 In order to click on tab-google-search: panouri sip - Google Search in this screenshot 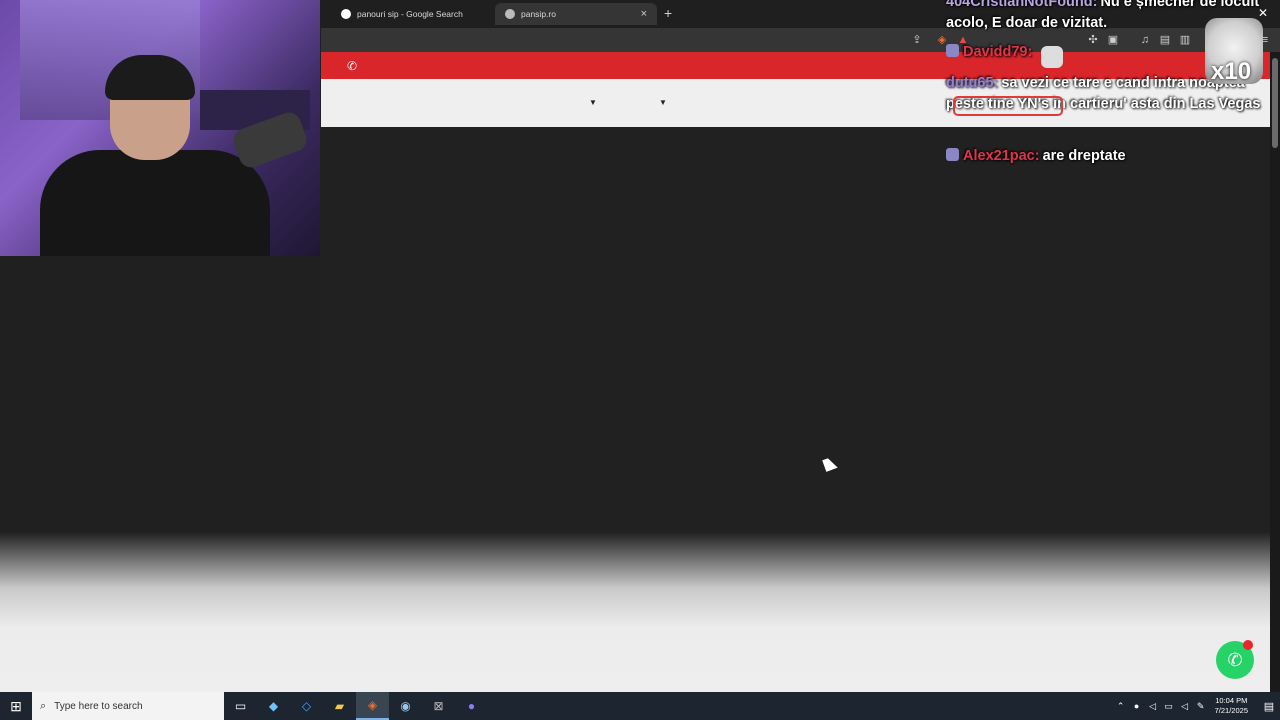, I will do `click(411, 14)`.